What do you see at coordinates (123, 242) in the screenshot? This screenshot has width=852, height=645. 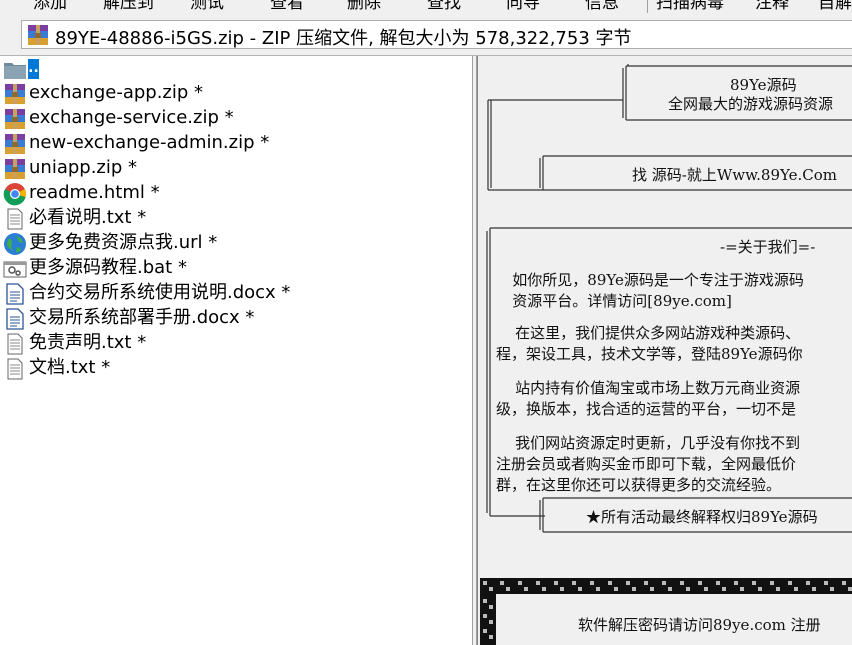 I see `file-name: 更多免费资源点我.url *` at bounding box center [123, 242].